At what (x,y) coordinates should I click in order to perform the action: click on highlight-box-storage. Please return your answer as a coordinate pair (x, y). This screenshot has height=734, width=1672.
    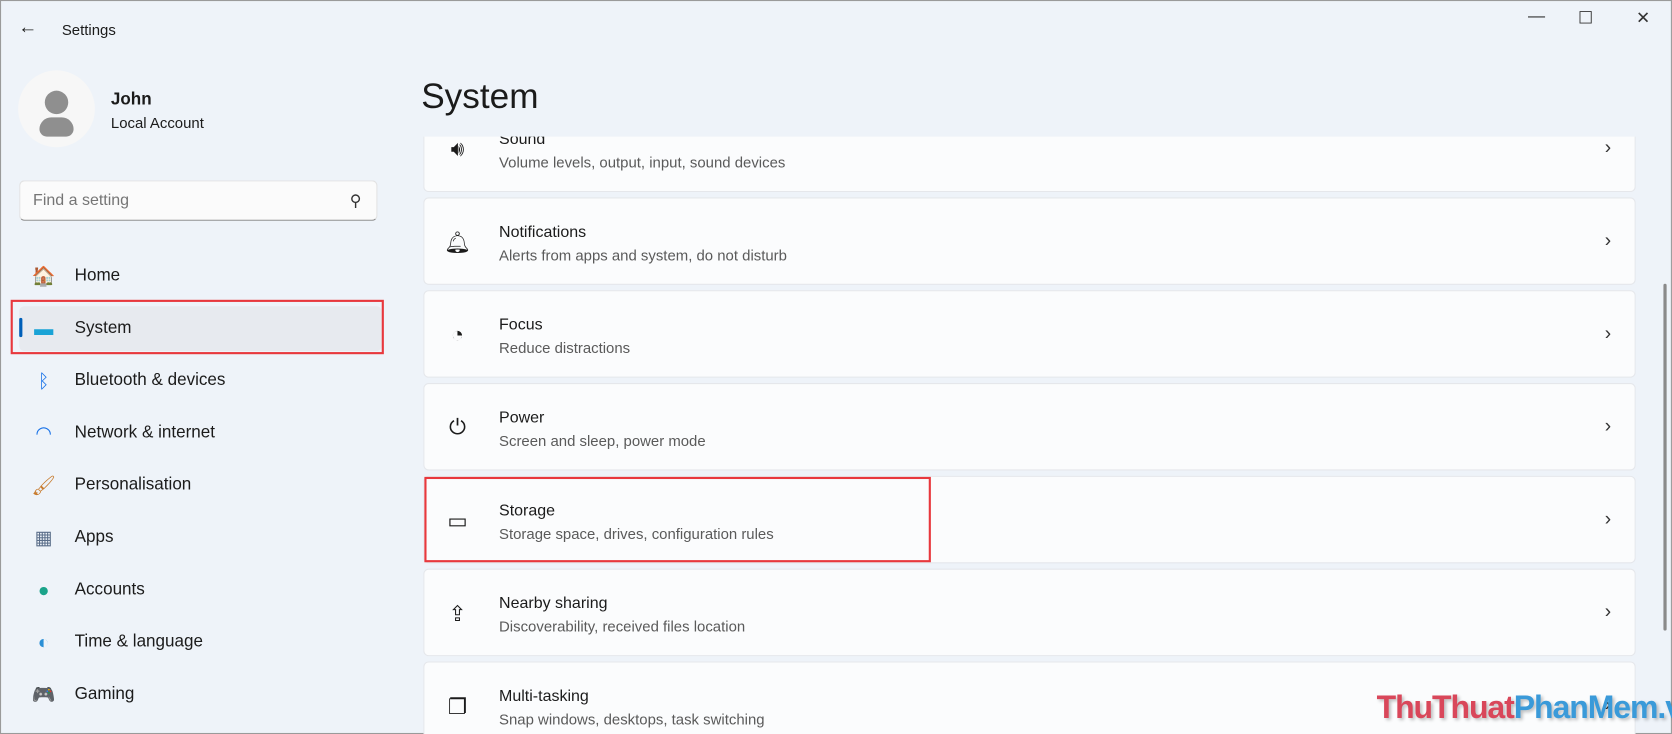
    Looking at the image, I should click on (677, 519).